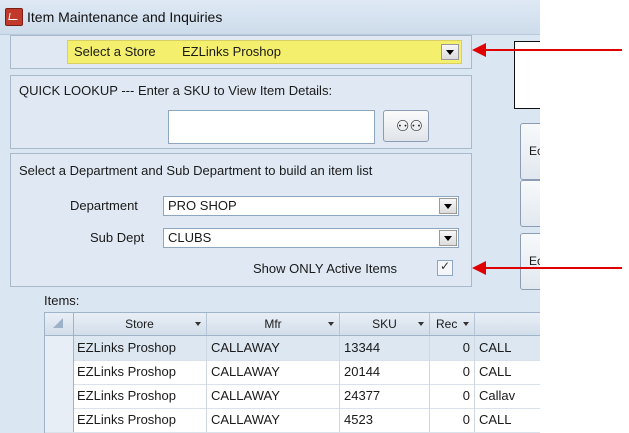 Image resolution: width=629 pixels, height=433 pixels. I want to click on right-button-3: Ec, so click(530, 261).